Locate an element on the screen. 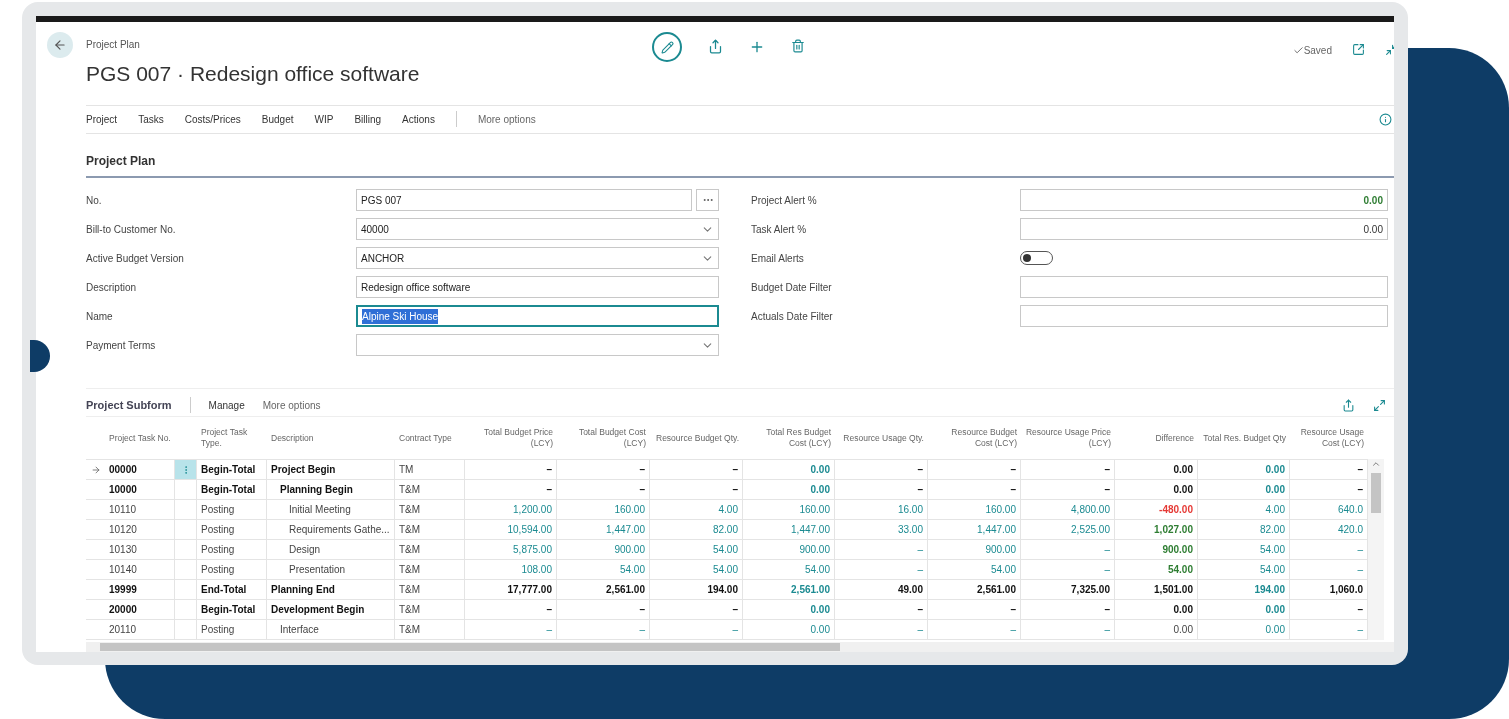 This screenshot has height=719, width=1509. column-header: Difference is located at coordinates (1156, 438).